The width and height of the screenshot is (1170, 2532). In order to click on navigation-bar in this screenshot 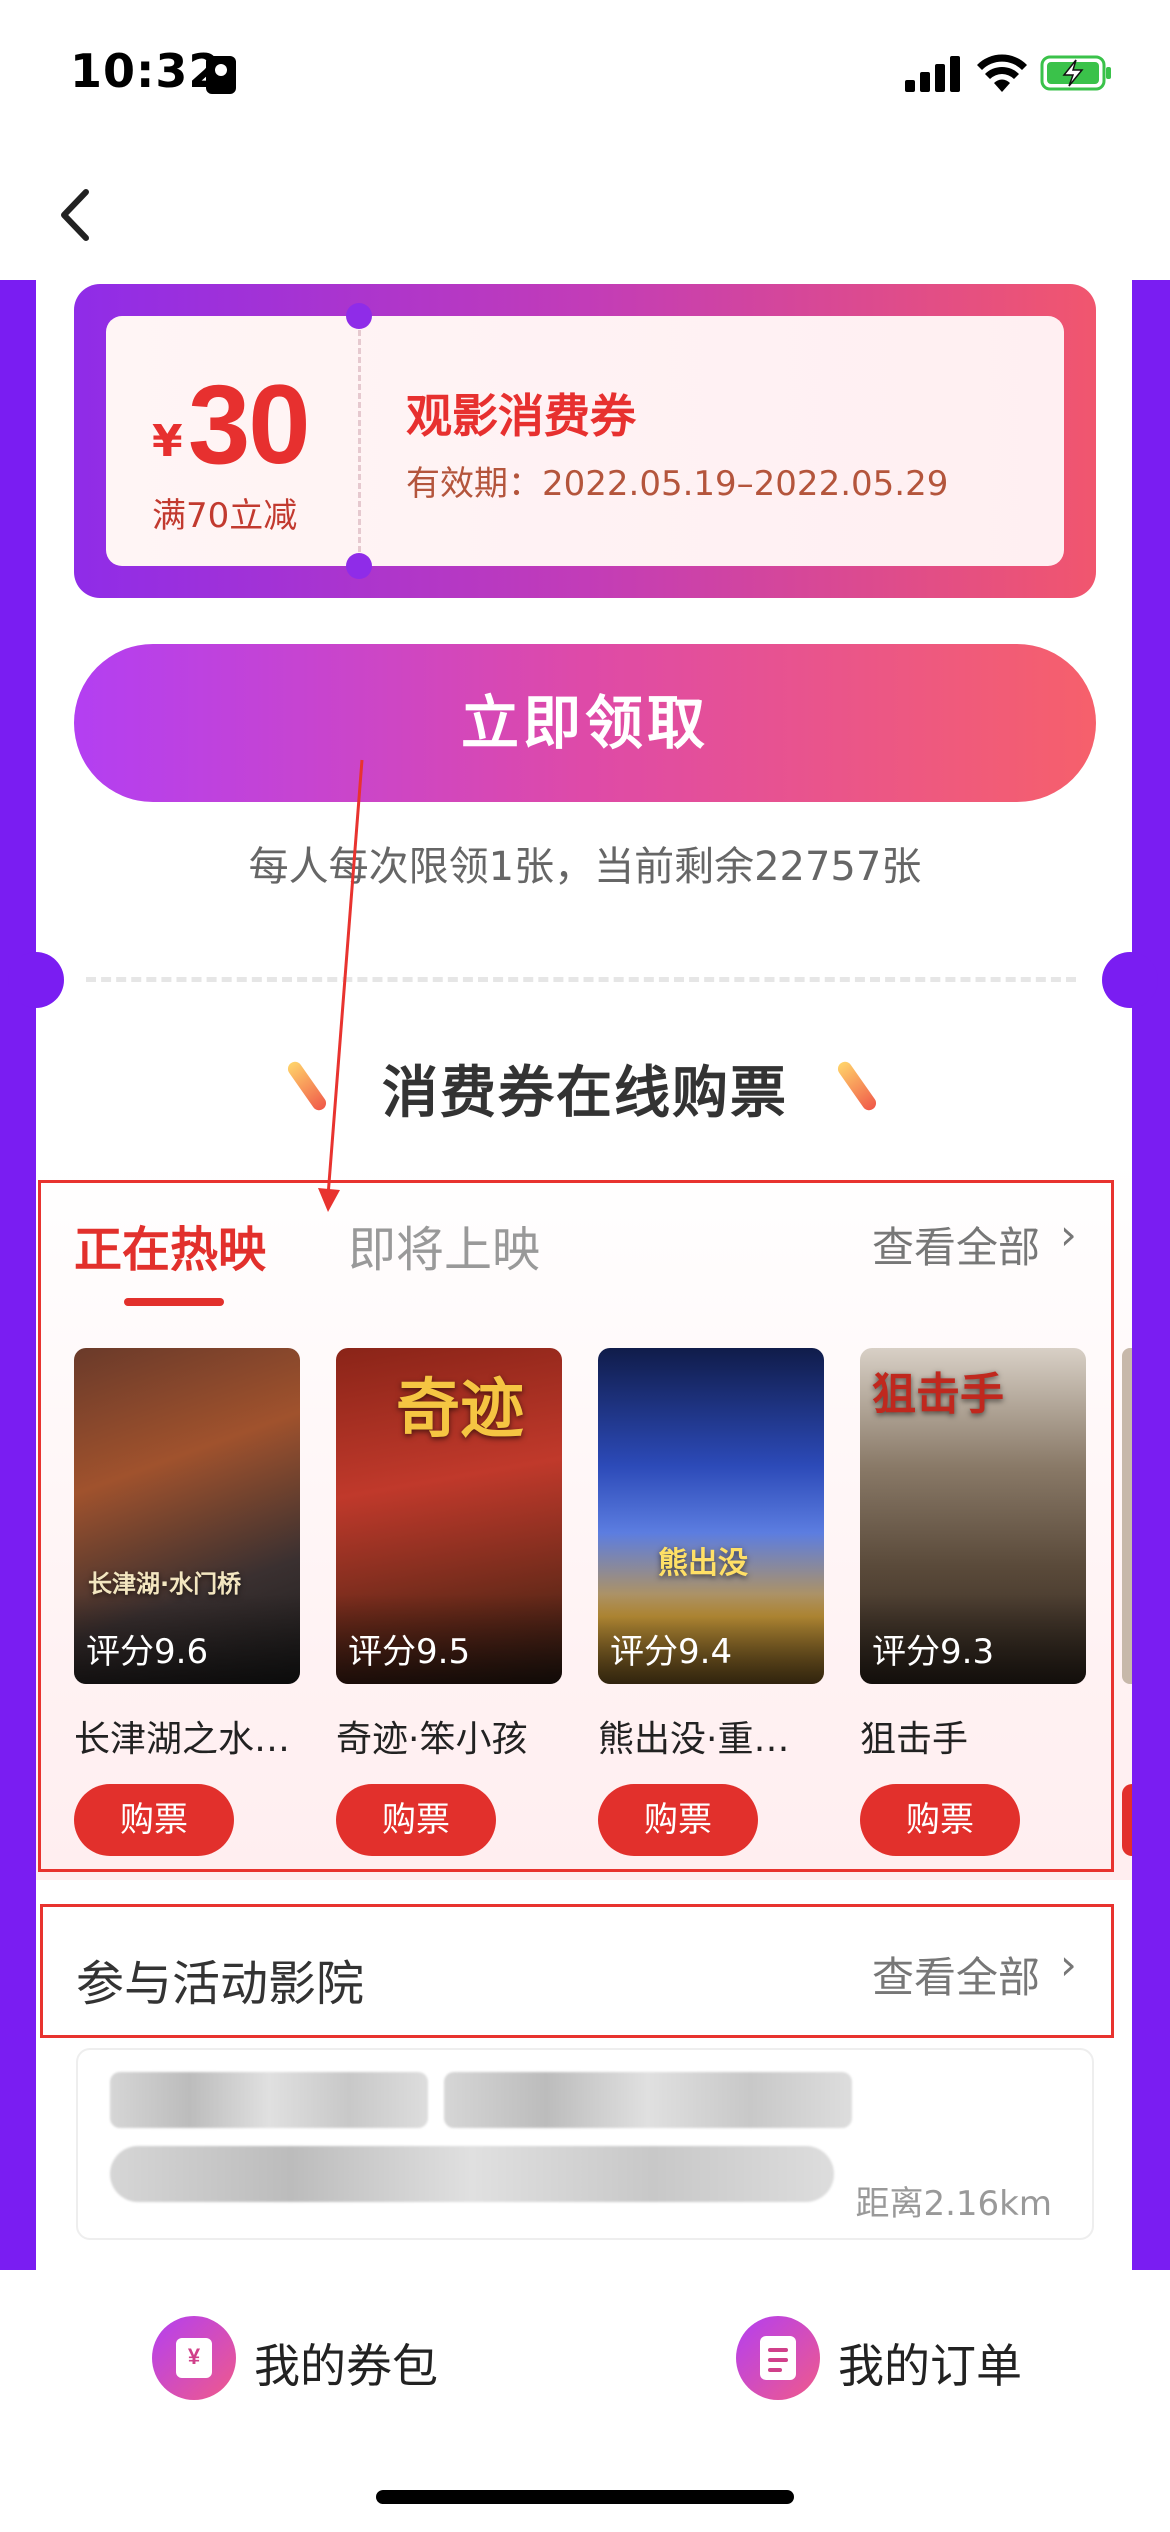, I will do `click(585, 215)`.